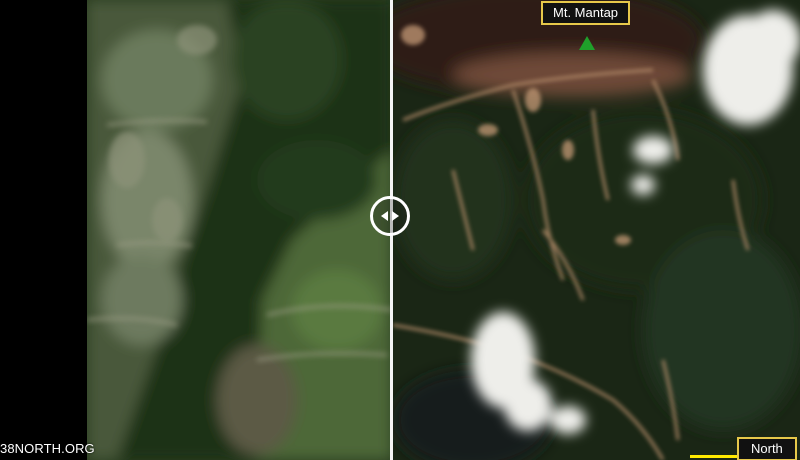 Image resolution: width=800 pixels, height=460 pixels. What do you see at coordinates (586, 13) in the screenshot?
I see `mountain-label: Mt. Mantap` at bounding box center [586, 13].